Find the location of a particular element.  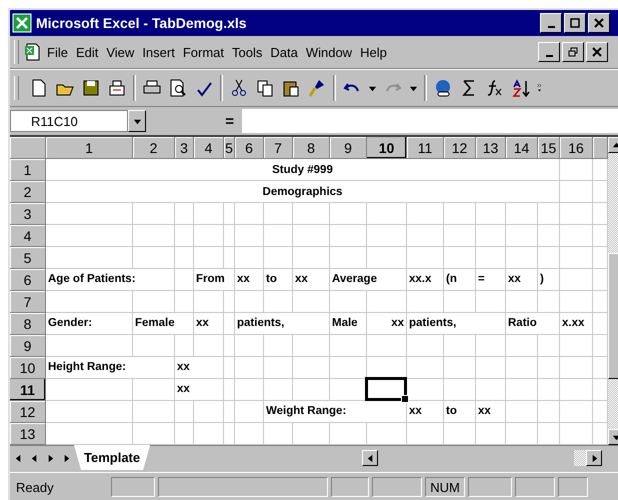

column-header: 9 is located at coordinates (348, 148).